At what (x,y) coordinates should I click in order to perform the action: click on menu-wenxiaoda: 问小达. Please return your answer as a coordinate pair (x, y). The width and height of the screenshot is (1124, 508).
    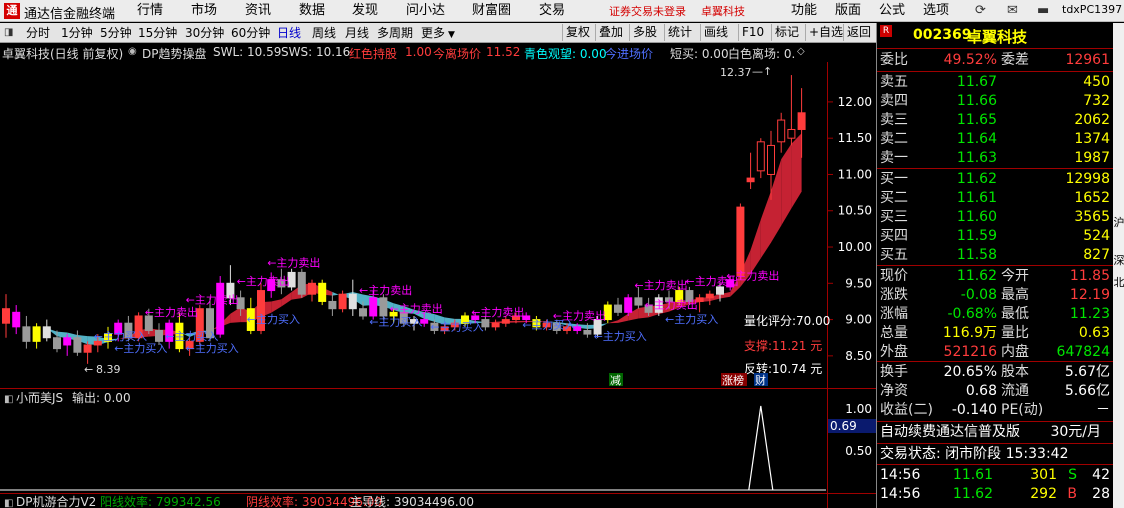
    Looking at the image, I should click on (425, 11).